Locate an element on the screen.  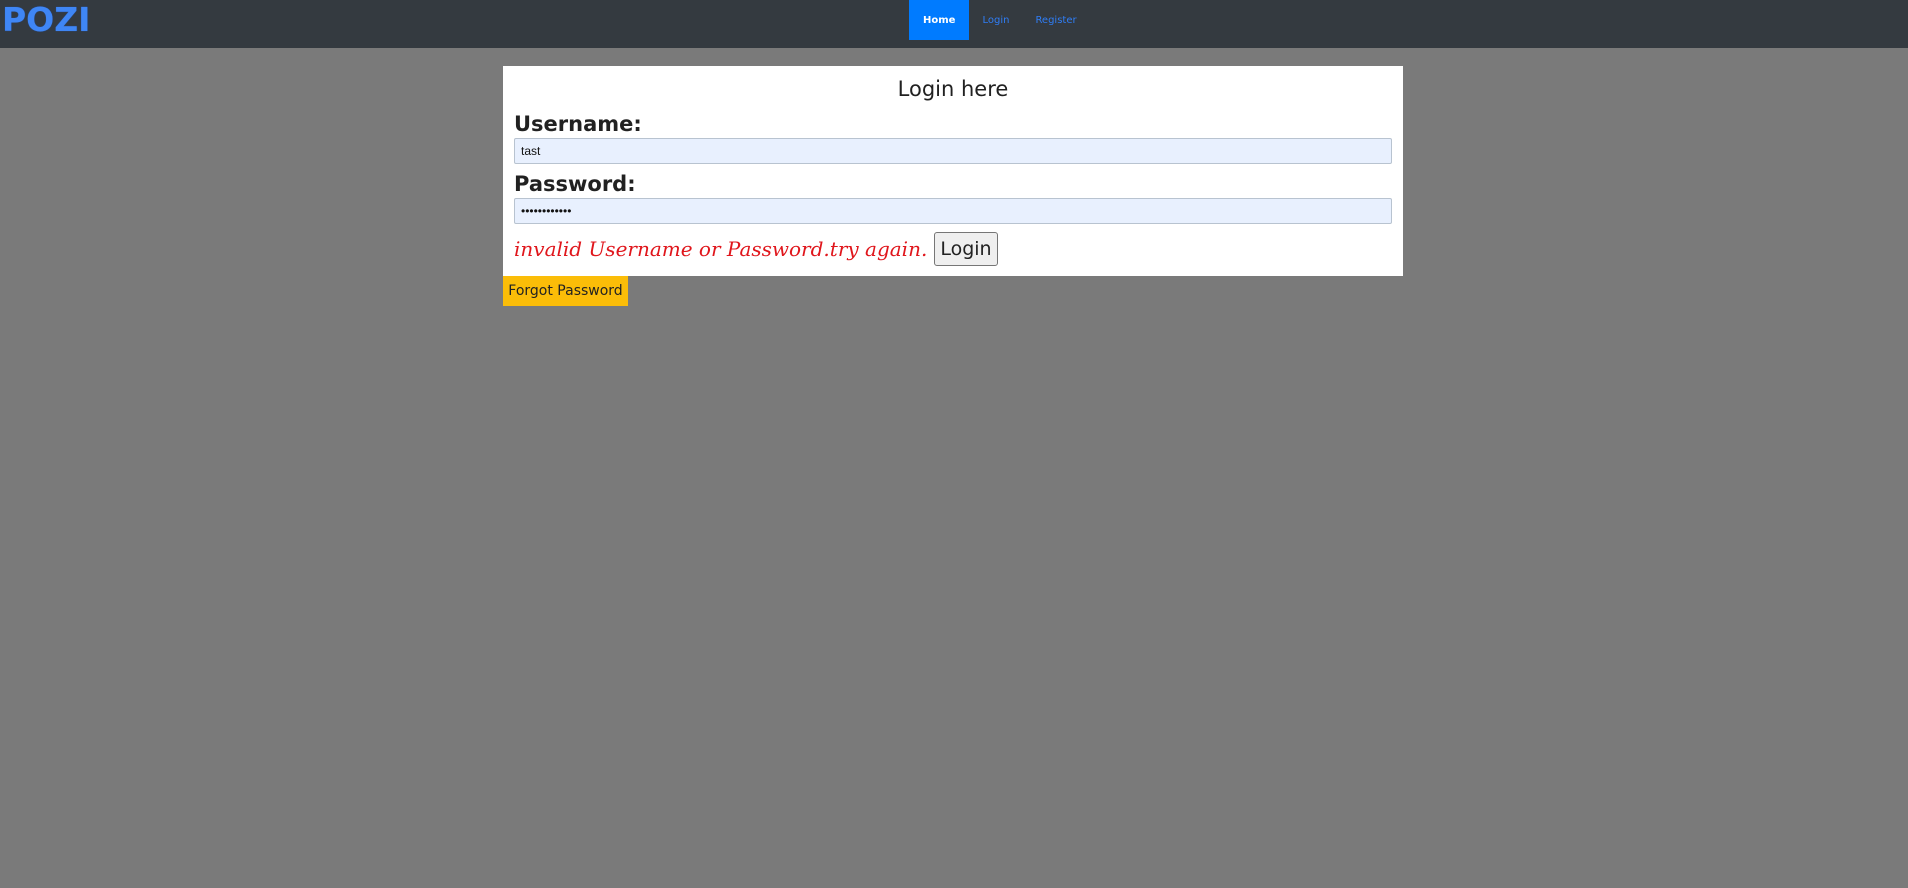
password-label: Password: is located at coordinates (575, 184).